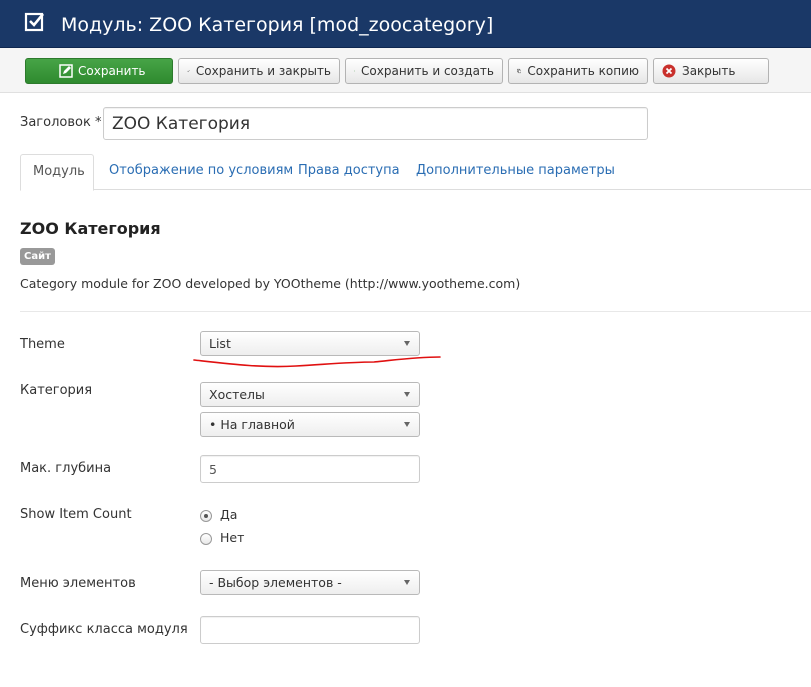  What do you see at coordinates (519, 71) in the screenshot?
I see `copy-icon` at bounding box center [519, 71].